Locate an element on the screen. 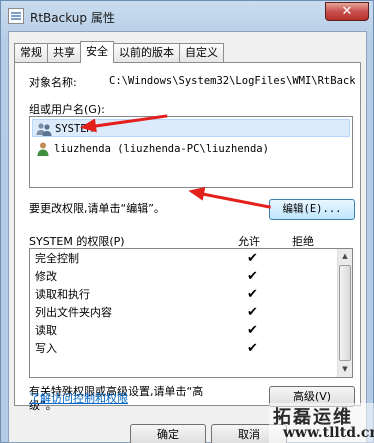 Image resolution: width=374 pixels, height=443 pixels. permission-row: 列出文件夹内容 ✔ is located at coordinates (180, 313).